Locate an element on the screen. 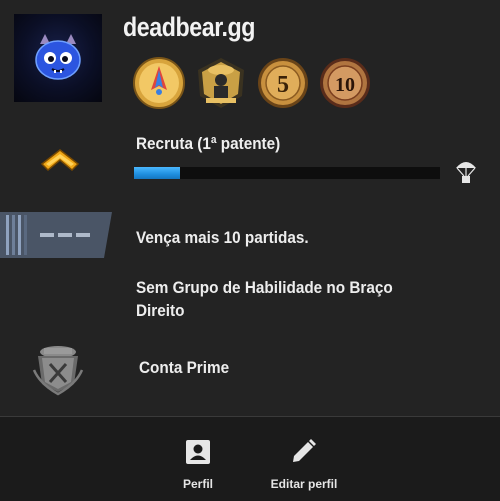 The image size is (500, 501). person-card-icon is located at coordinates (198, 454).